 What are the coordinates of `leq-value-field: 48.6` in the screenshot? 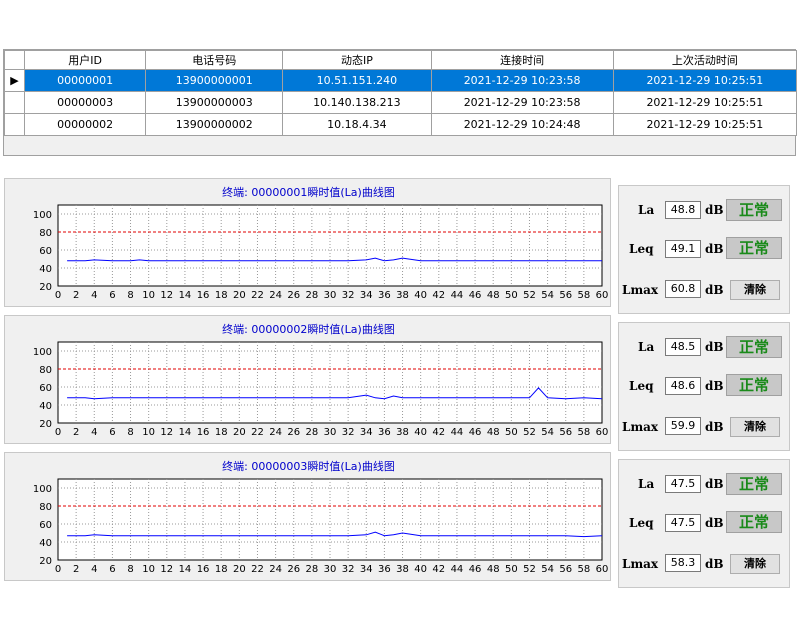 It's located at (683, 386).